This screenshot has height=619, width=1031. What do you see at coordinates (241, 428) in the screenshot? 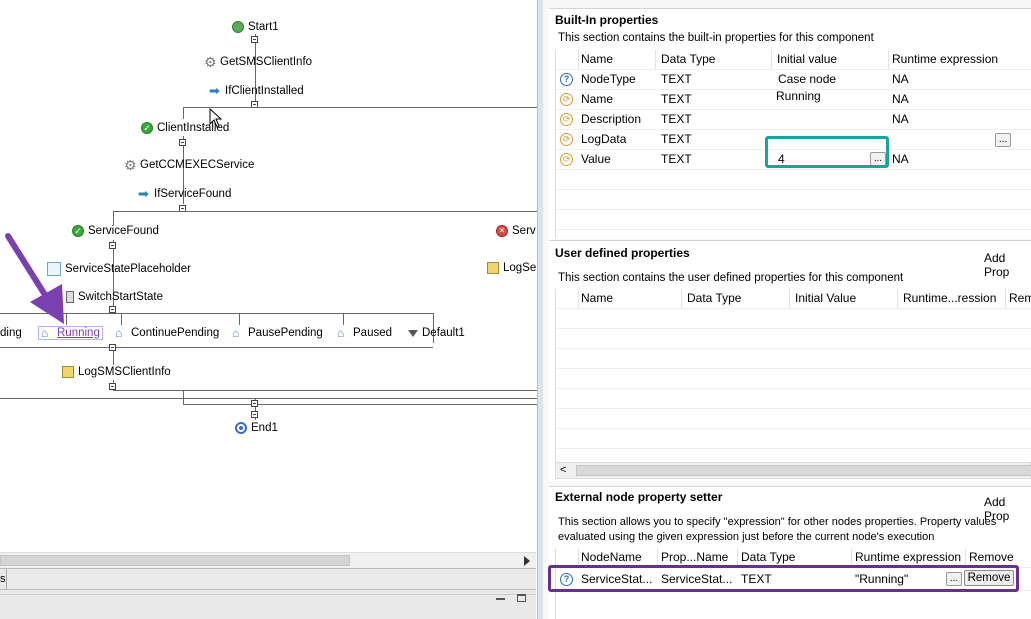
I see `end-icon` at bounding box center [241, 428].